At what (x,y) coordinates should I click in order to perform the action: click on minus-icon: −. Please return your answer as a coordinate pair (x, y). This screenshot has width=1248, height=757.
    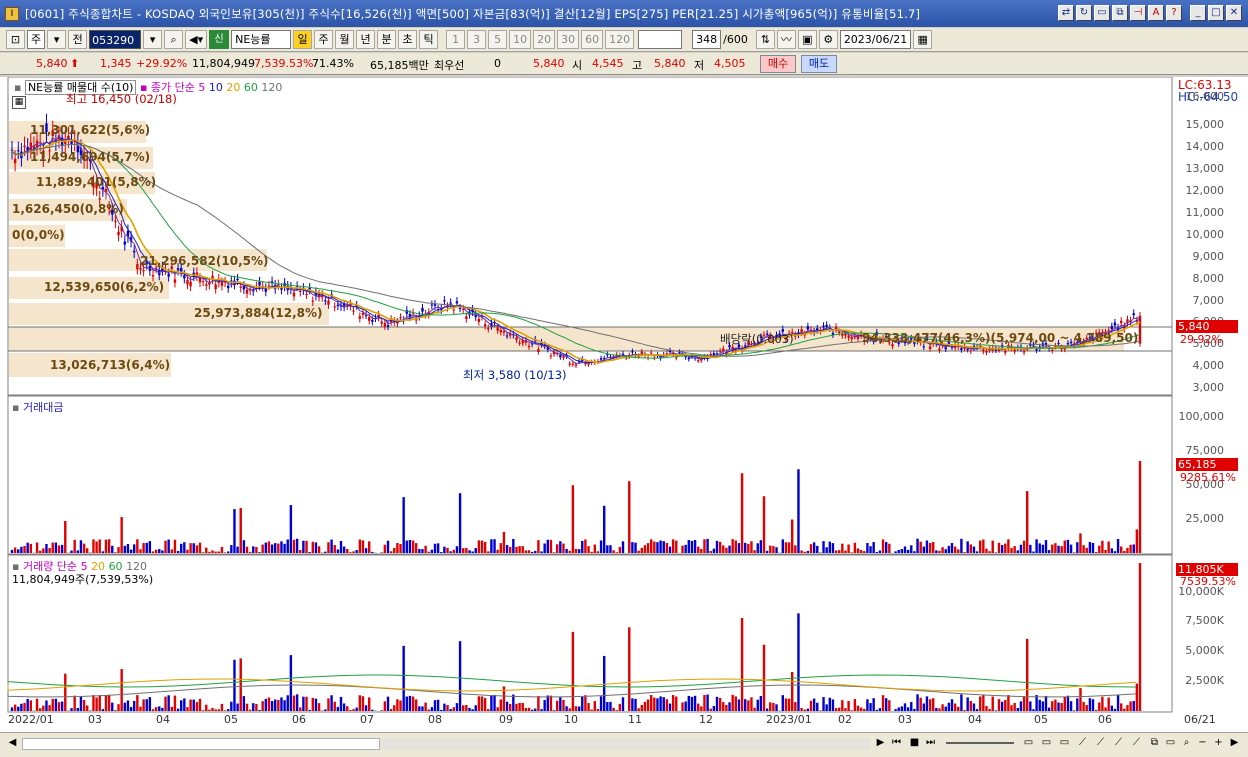
    Looking at the image, I should click on (1202, 743).